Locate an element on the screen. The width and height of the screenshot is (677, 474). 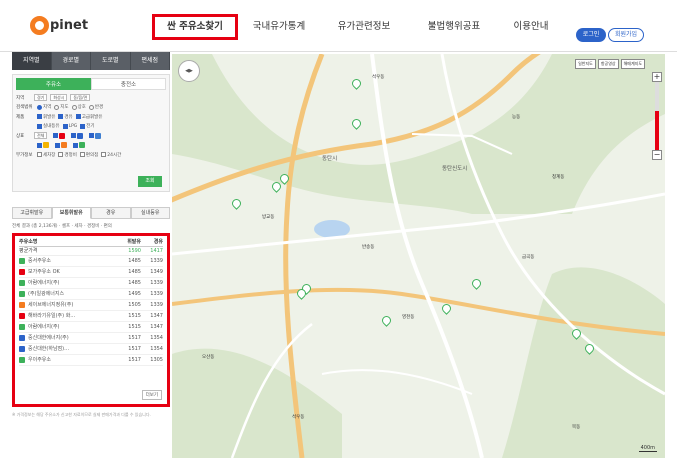
chk-24h is located at coordinates (104, 155).